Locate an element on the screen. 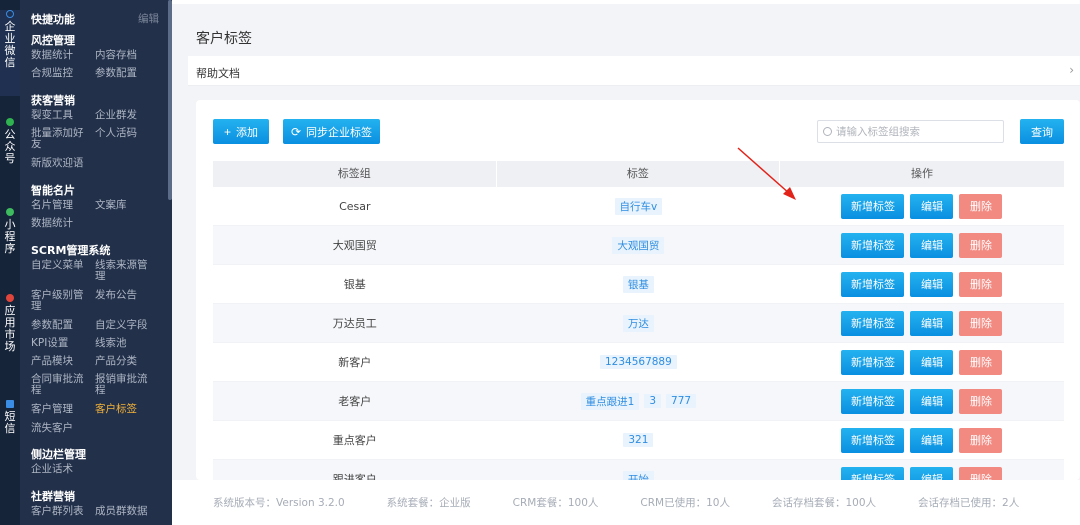 The width and height of the screenshot is (1080, 525). sidebar-link: 内容存档 is located at coordinates (125, 55).